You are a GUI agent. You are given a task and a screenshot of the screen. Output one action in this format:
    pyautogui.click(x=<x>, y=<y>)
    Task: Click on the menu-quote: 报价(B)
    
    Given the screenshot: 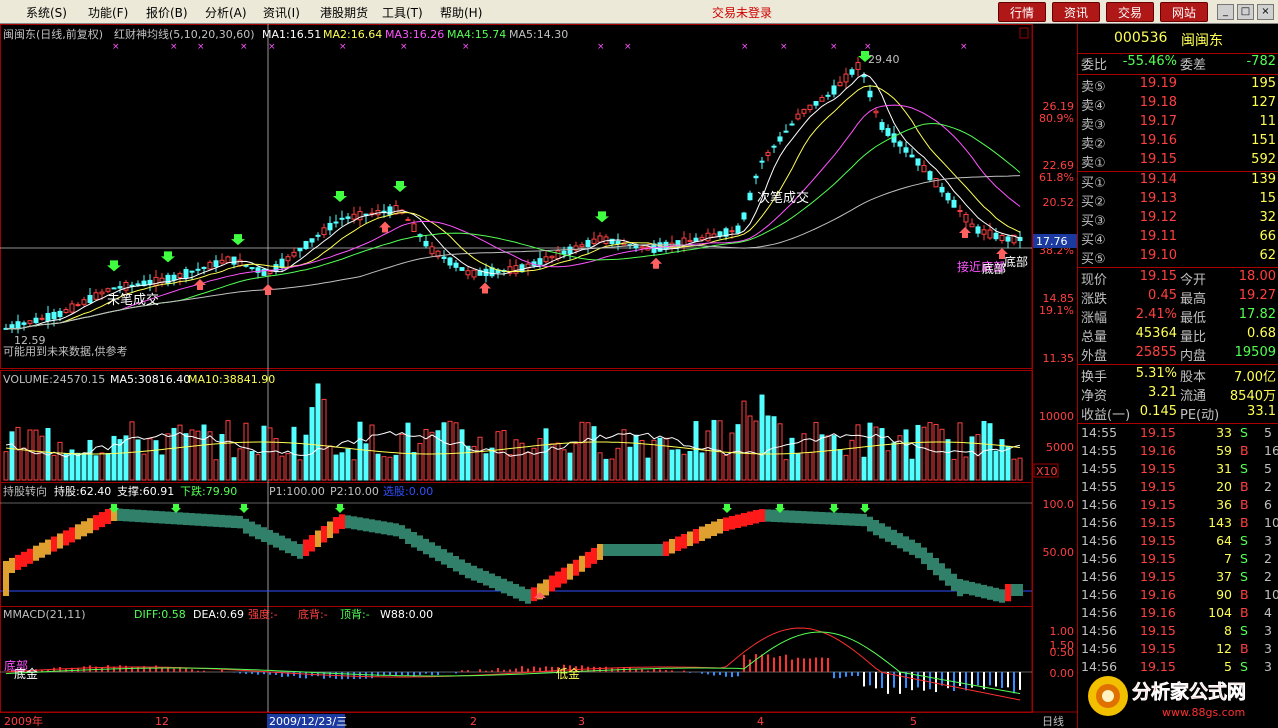 What is the action you would take?
    pyautogui.click(x=167, y=12)
    